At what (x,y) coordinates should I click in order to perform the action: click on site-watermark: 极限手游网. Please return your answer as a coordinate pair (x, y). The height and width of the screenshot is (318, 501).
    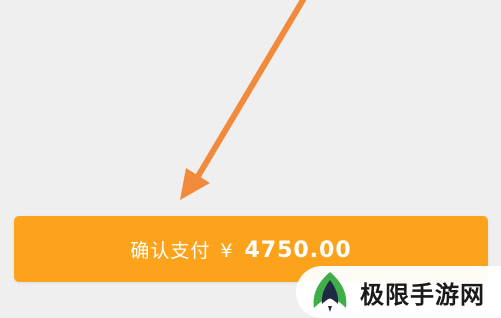
    Looking at the image, I should click on (398, 292).